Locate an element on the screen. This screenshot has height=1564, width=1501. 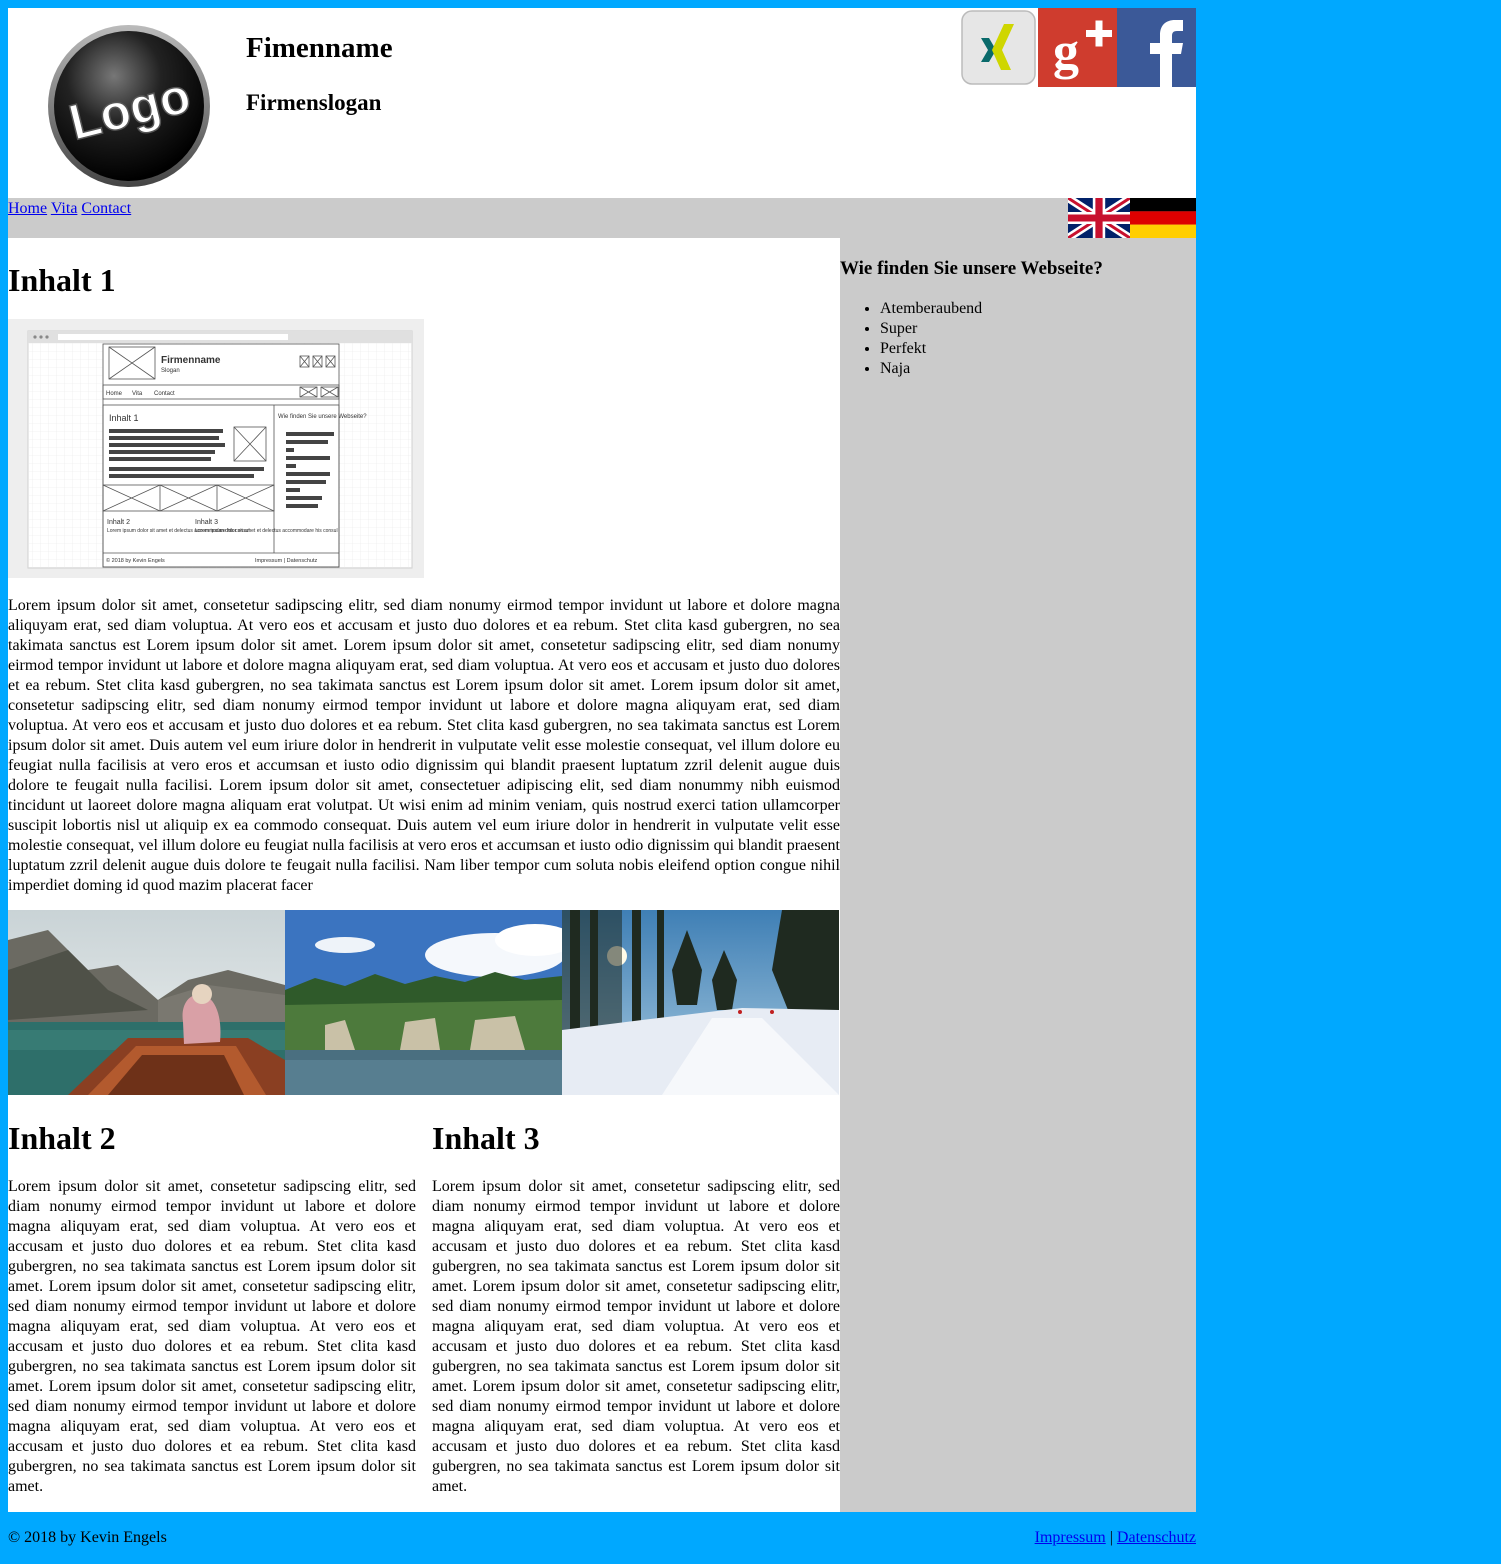
poll-option: Atemberaubend is located at coordinates (931, 309).